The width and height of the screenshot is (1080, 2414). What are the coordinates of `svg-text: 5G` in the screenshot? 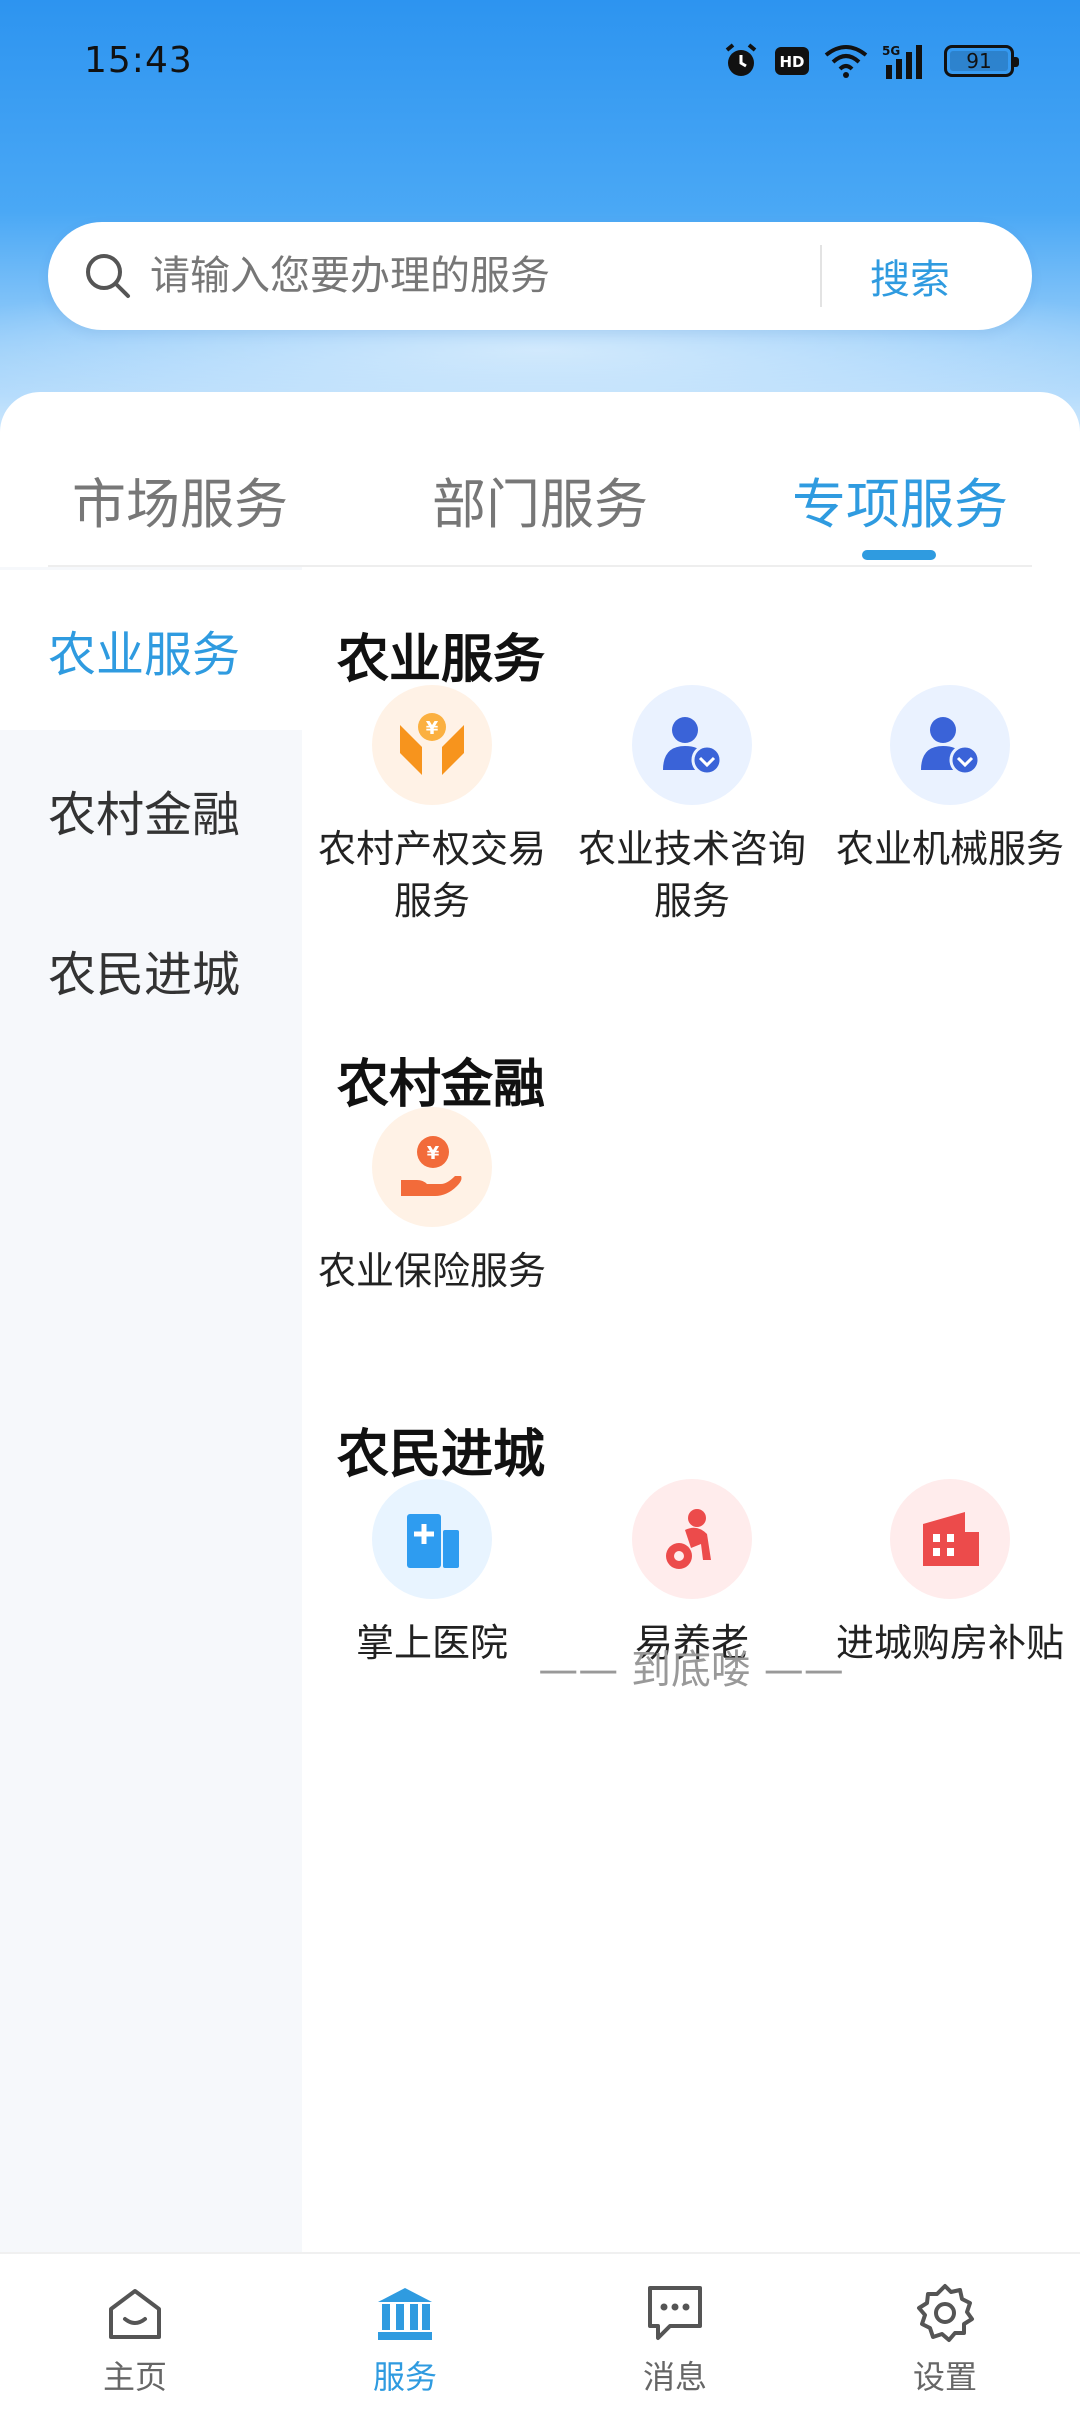 It's located at (891, 51).